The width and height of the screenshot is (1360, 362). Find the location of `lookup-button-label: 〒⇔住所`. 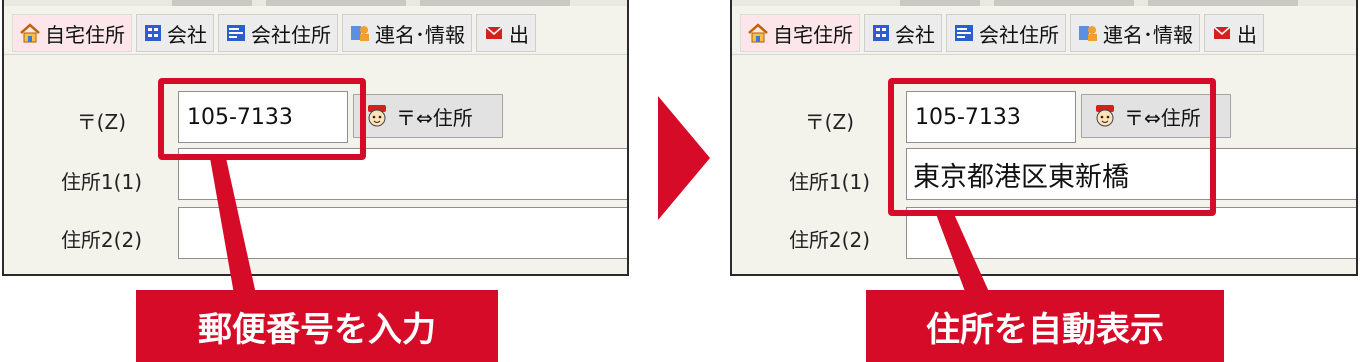

lookup-button-label: 〒⇔住所 is located at coordinates (434, 117).